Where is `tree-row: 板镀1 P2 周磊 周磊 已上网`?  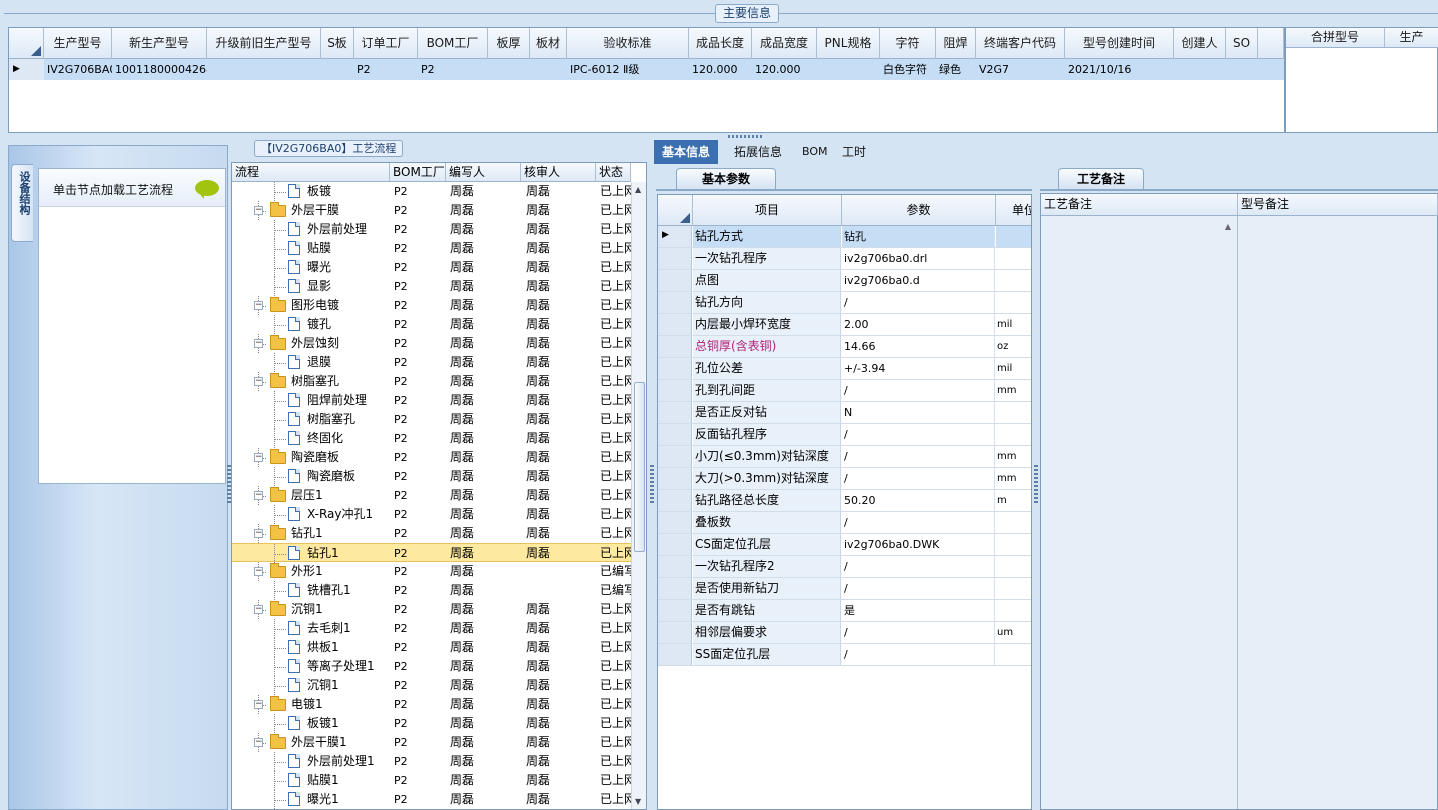 tree-row: 板镀1 P2 周磊 周磊 已上网 is located at coordinates (431, 723).